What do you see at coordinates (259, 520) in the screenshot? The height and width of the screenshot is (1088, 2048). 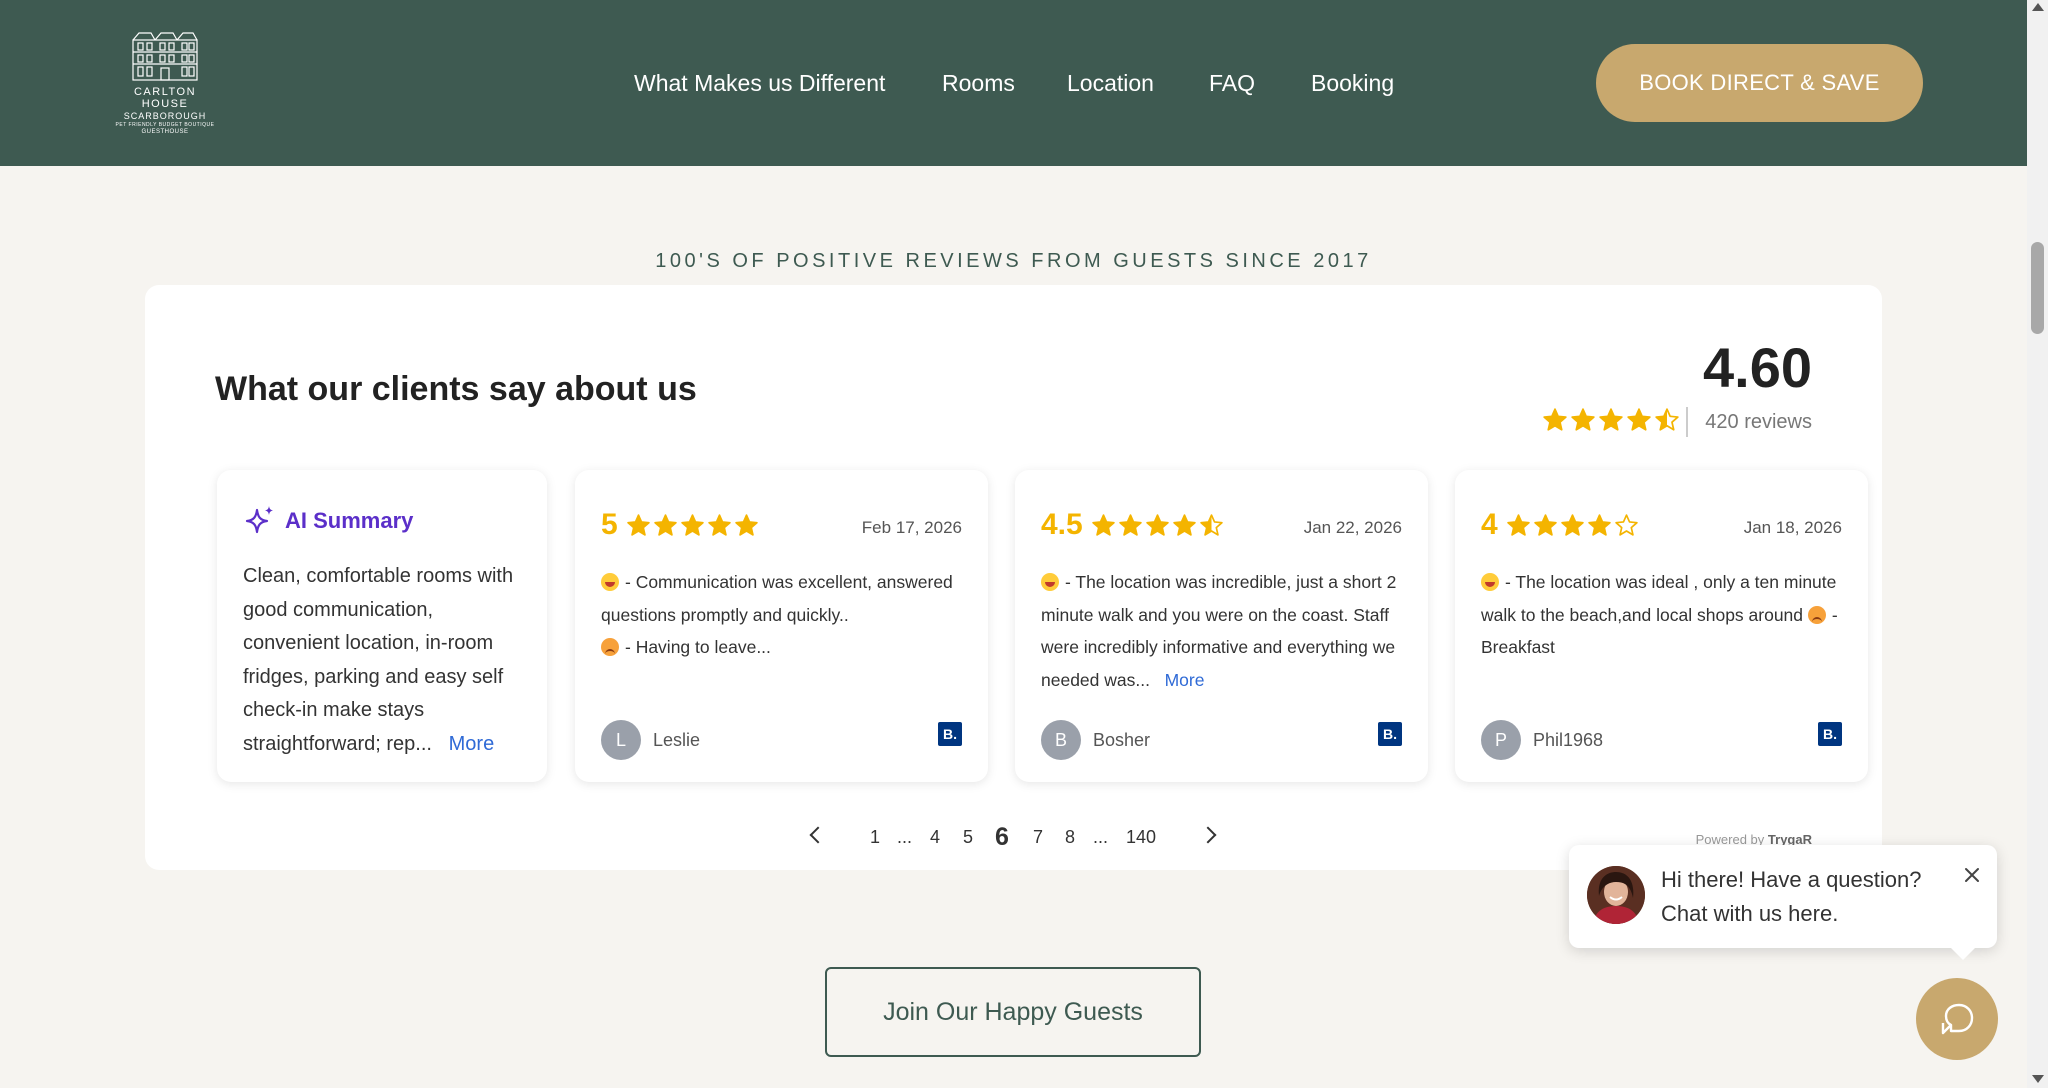 I see `sparkle-icon` at bounding box center [259, 520].